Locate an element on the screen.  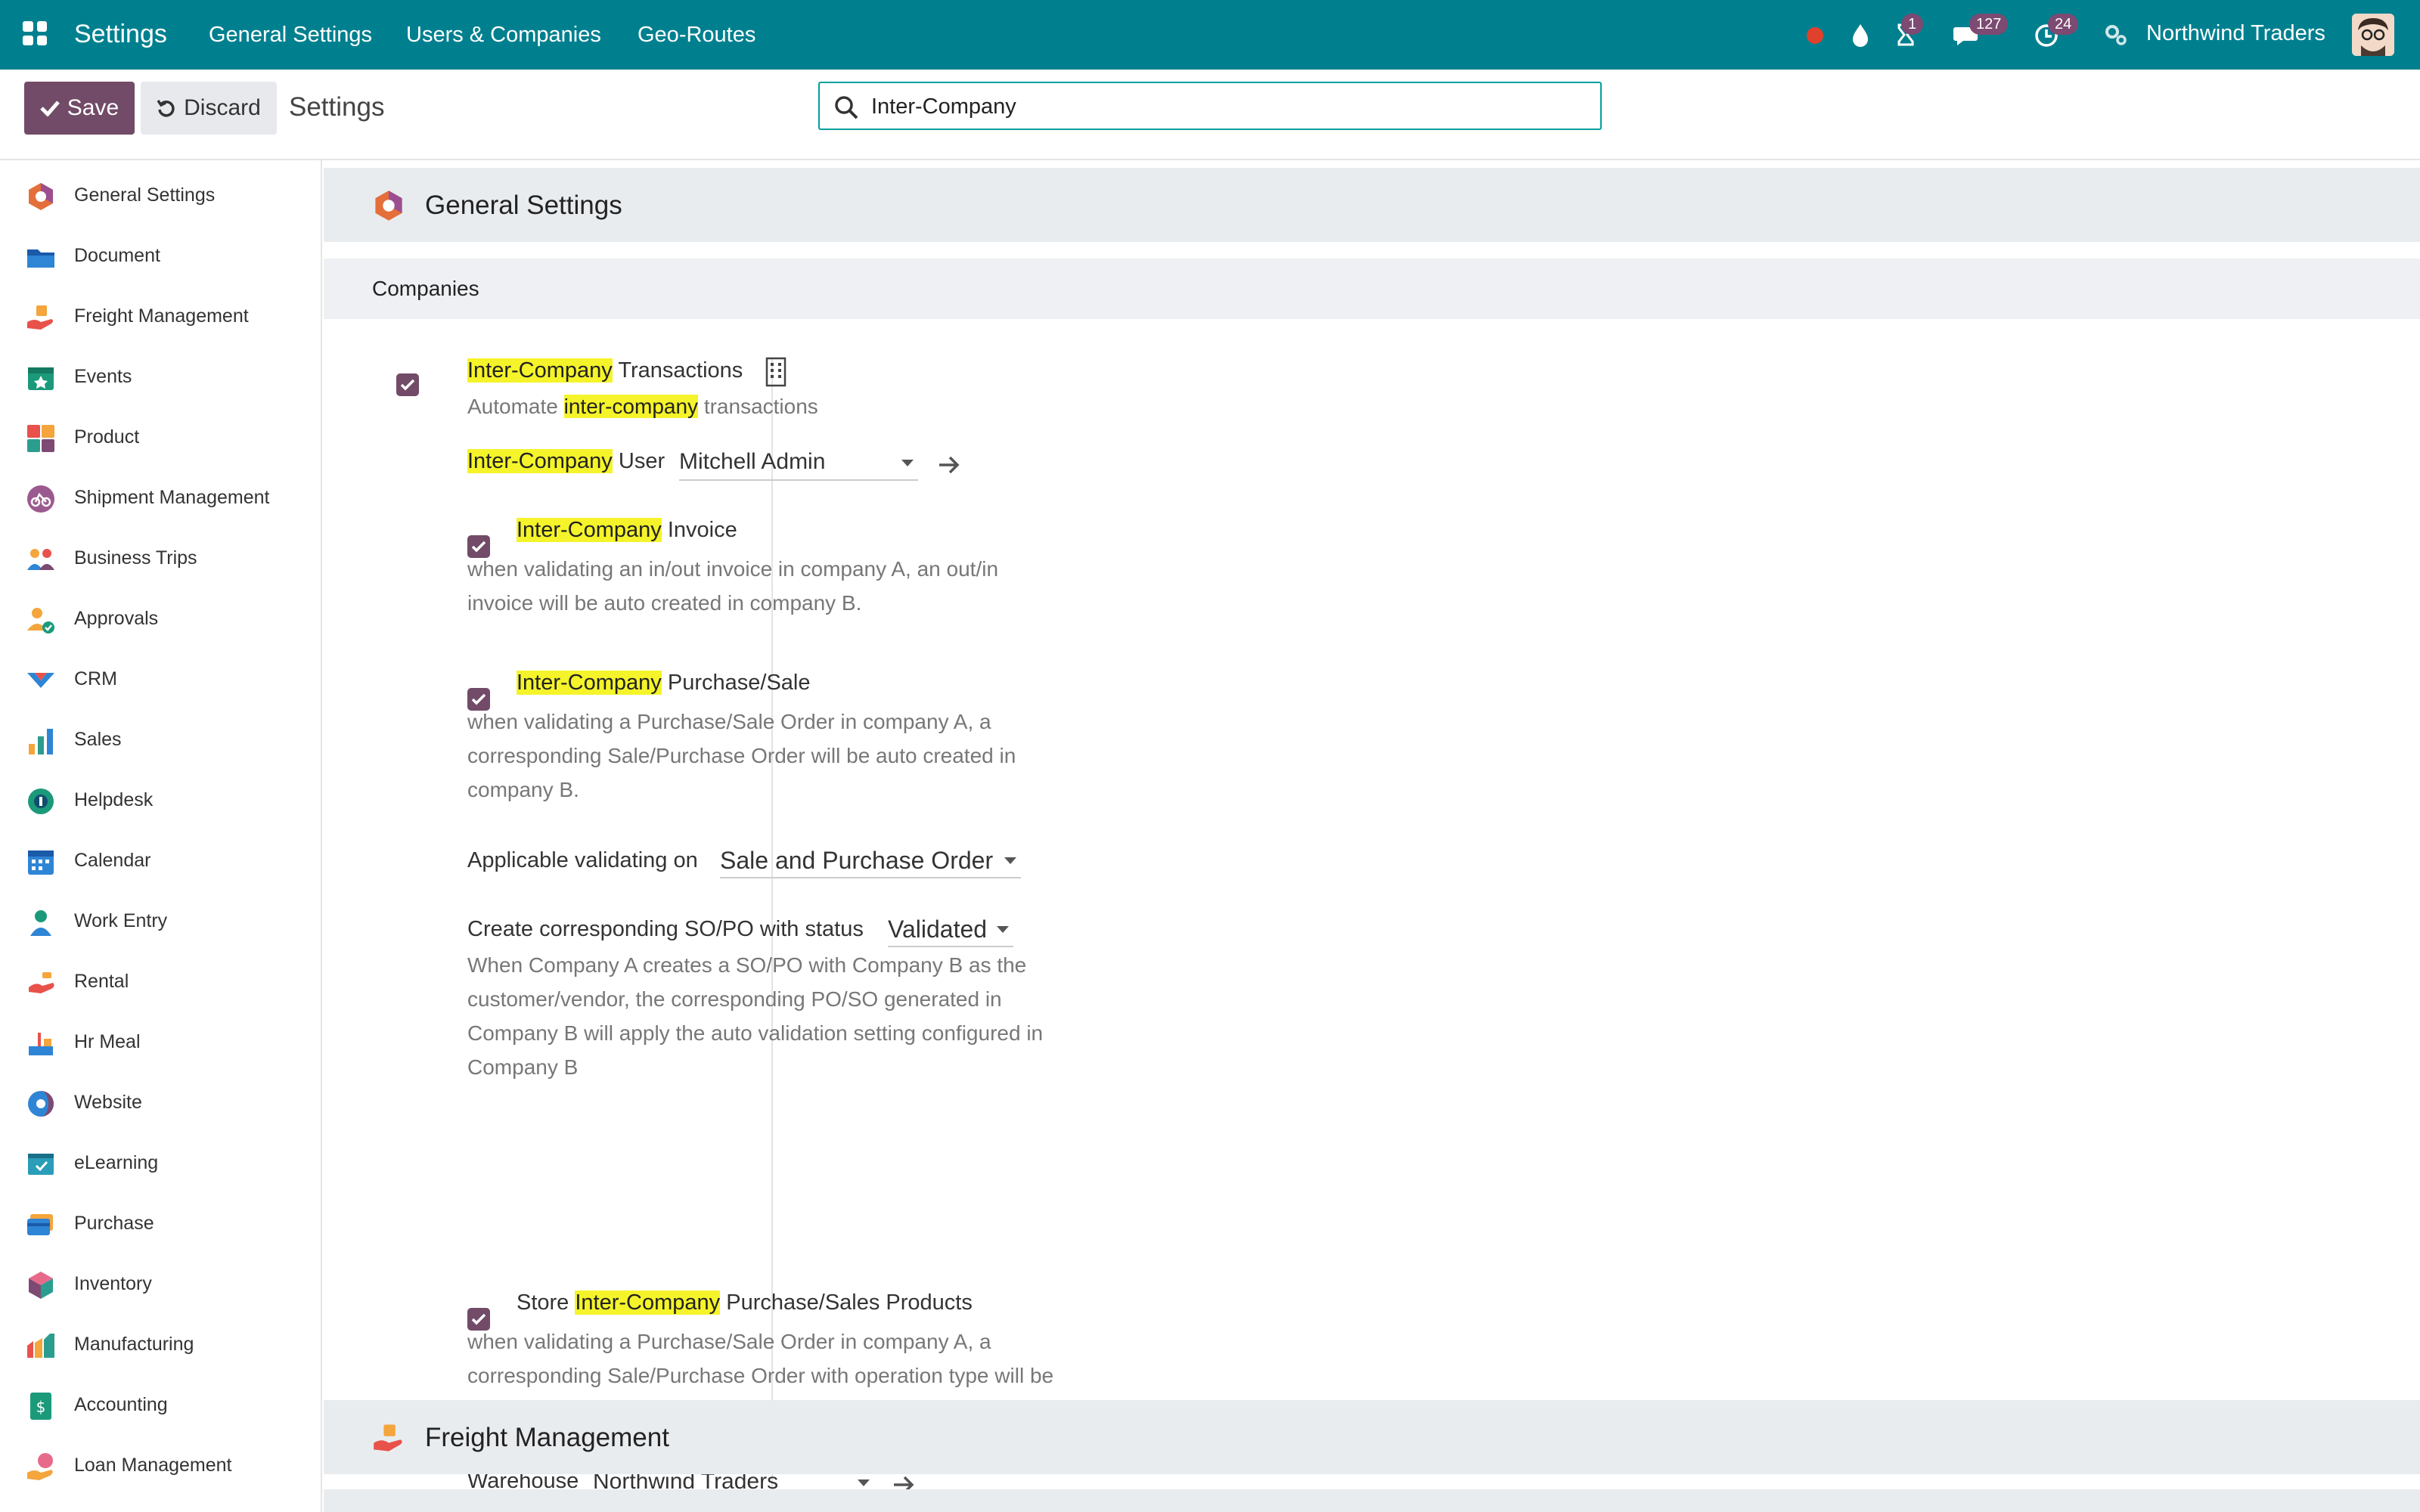
inter-company-user-select: Mitchell Admin is located at coordinates (798, 463).